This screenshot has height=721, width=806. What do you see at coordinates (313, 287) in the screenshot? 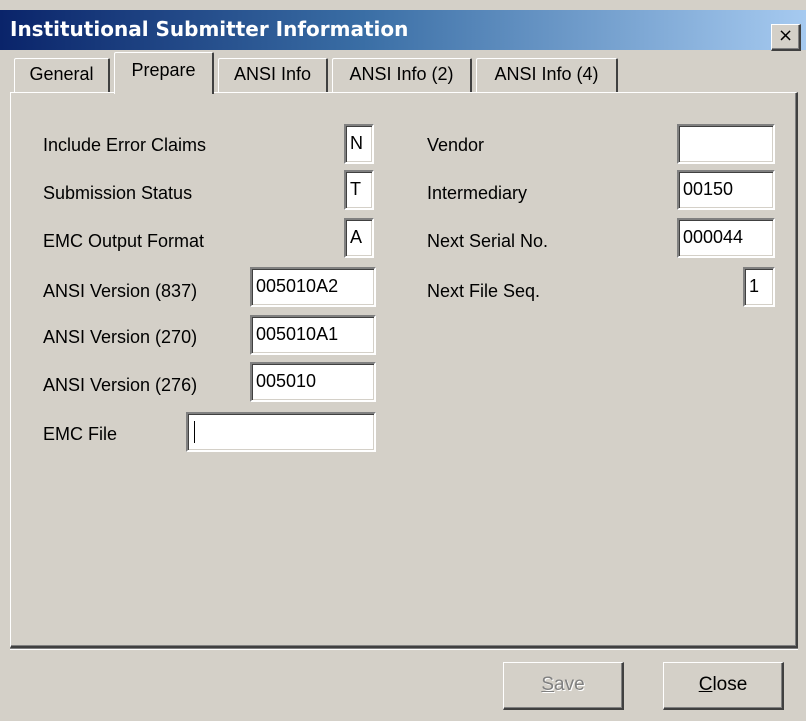
I see `ansi-version-837-field: 005010A2` at bounding box center [313, 287].